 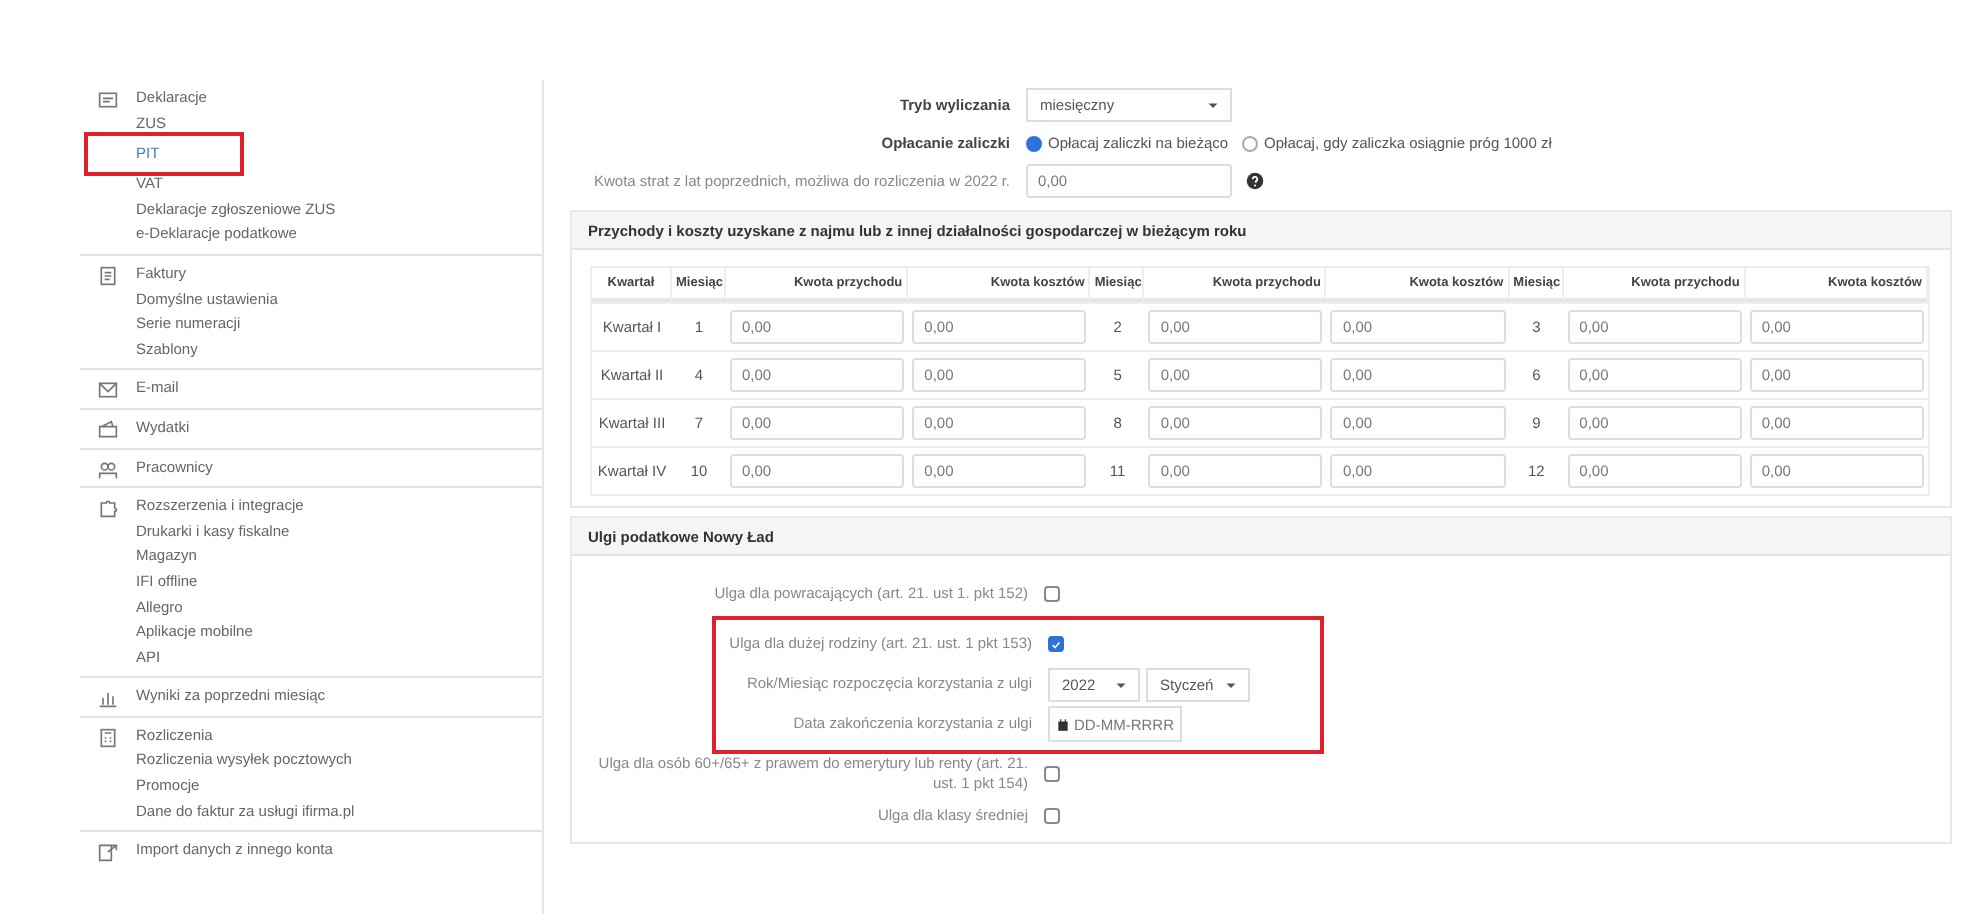 What do you see at coordinates (108, 275) in the screenshot?
I see `invoice-icon` at bounding box center [108, 275].